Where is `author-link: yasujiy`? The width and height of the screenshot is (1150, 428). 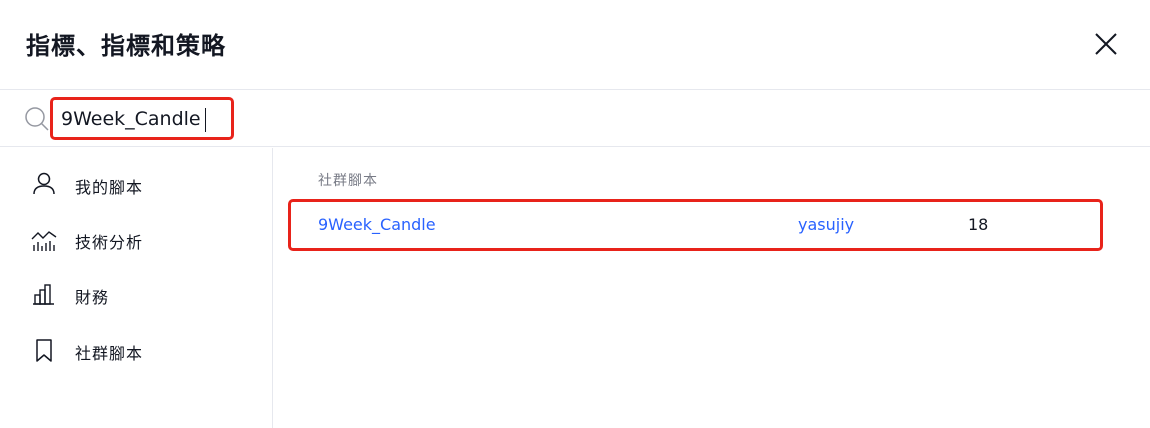 author-link: yasujiy is located at coordinates (826, 224).